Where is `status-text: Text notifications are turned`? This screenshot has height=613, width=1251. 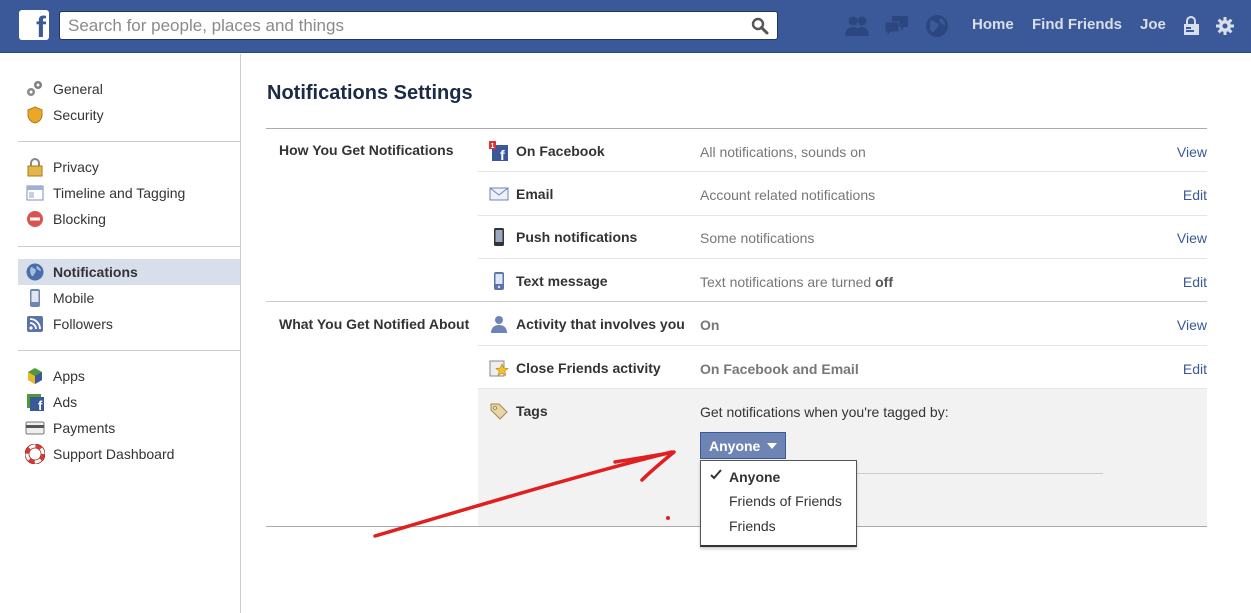 status-text: Text notifications are turned is located at coordinates (788, 282).